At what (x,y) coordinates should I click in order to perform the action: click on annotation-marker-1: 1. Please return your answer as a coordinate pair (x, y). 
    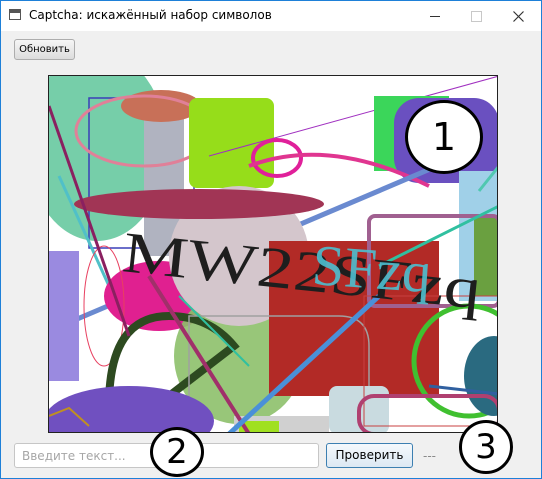
    Looking at the image, I should click on (444, 137).